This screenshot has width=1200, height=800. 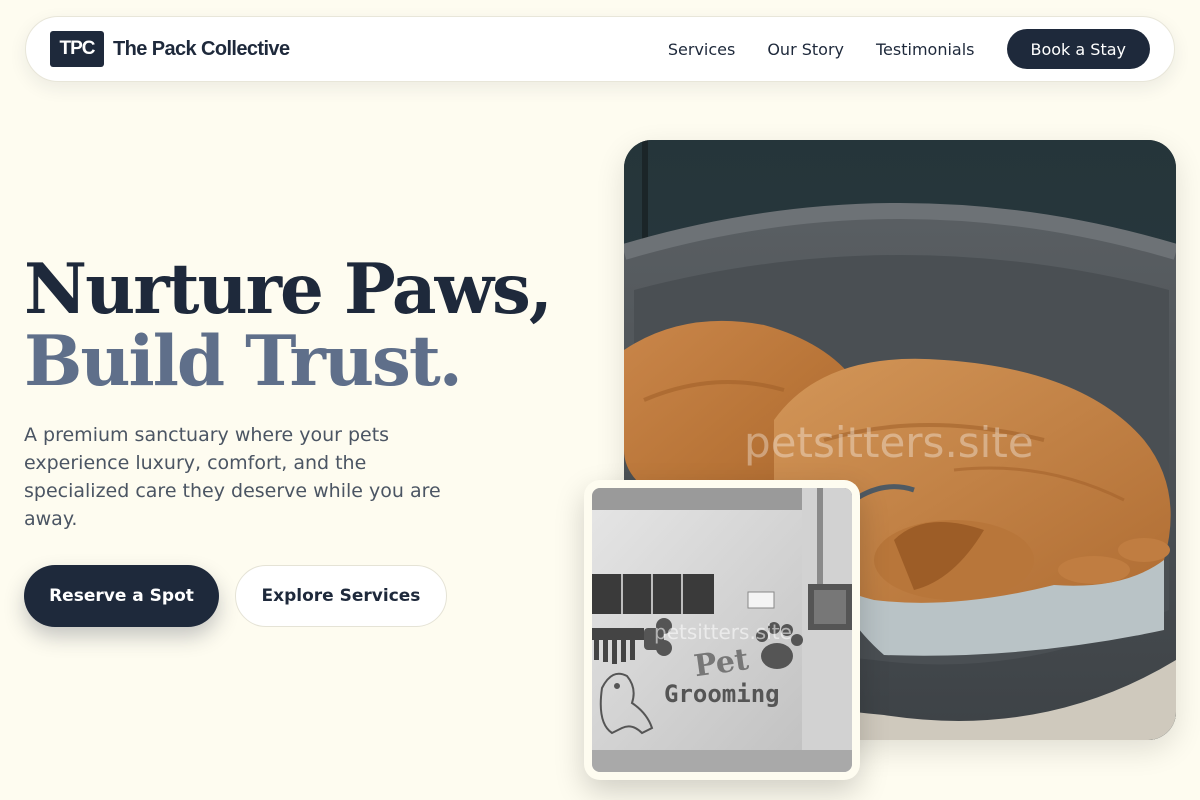 What do you see at coordinates (925, 49) in the screenshot?
I see `nav-link-testimonials: Testimonials` at bounding box center [925, 49].